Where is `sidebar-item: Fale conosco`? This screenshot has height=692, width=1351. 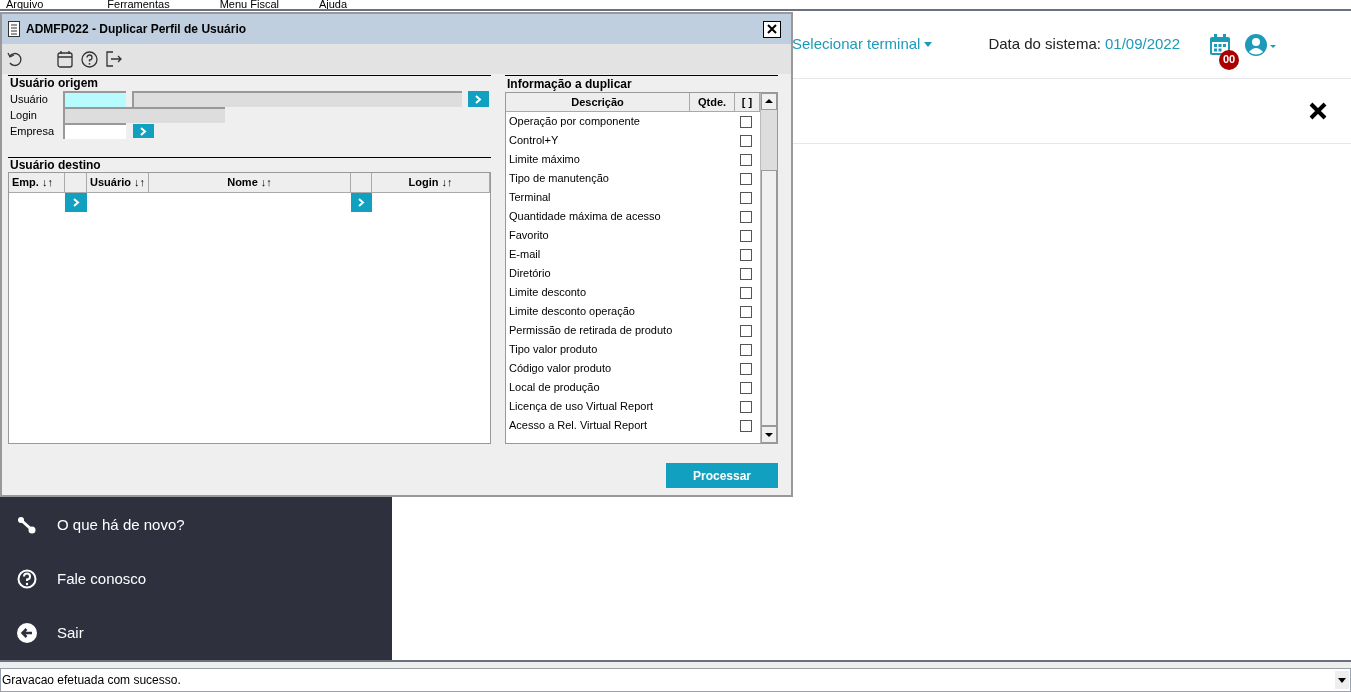 sidebar-item: Fale conosco is located at coordinates (196, 579).